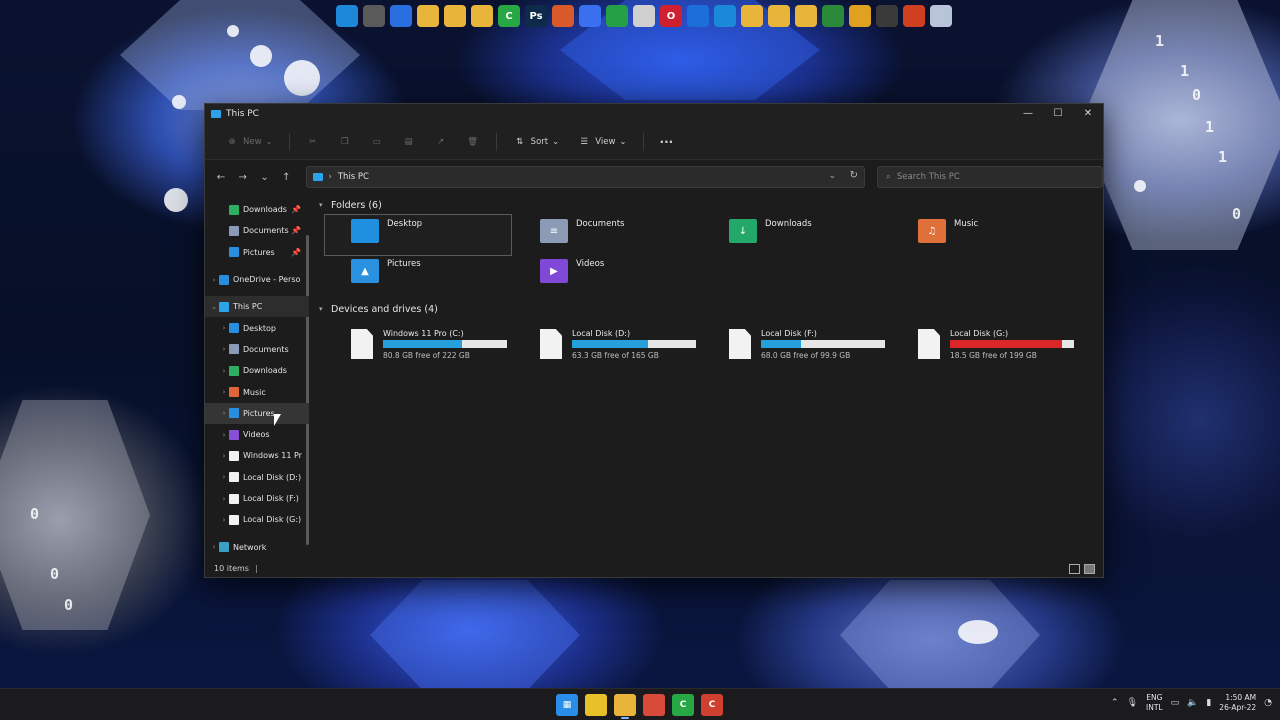 This screenshot has height=720, width=1280. Describe the element at coordinates (536, 16) in the screenshot. I see `photoshop-icon: Ps` at that location.